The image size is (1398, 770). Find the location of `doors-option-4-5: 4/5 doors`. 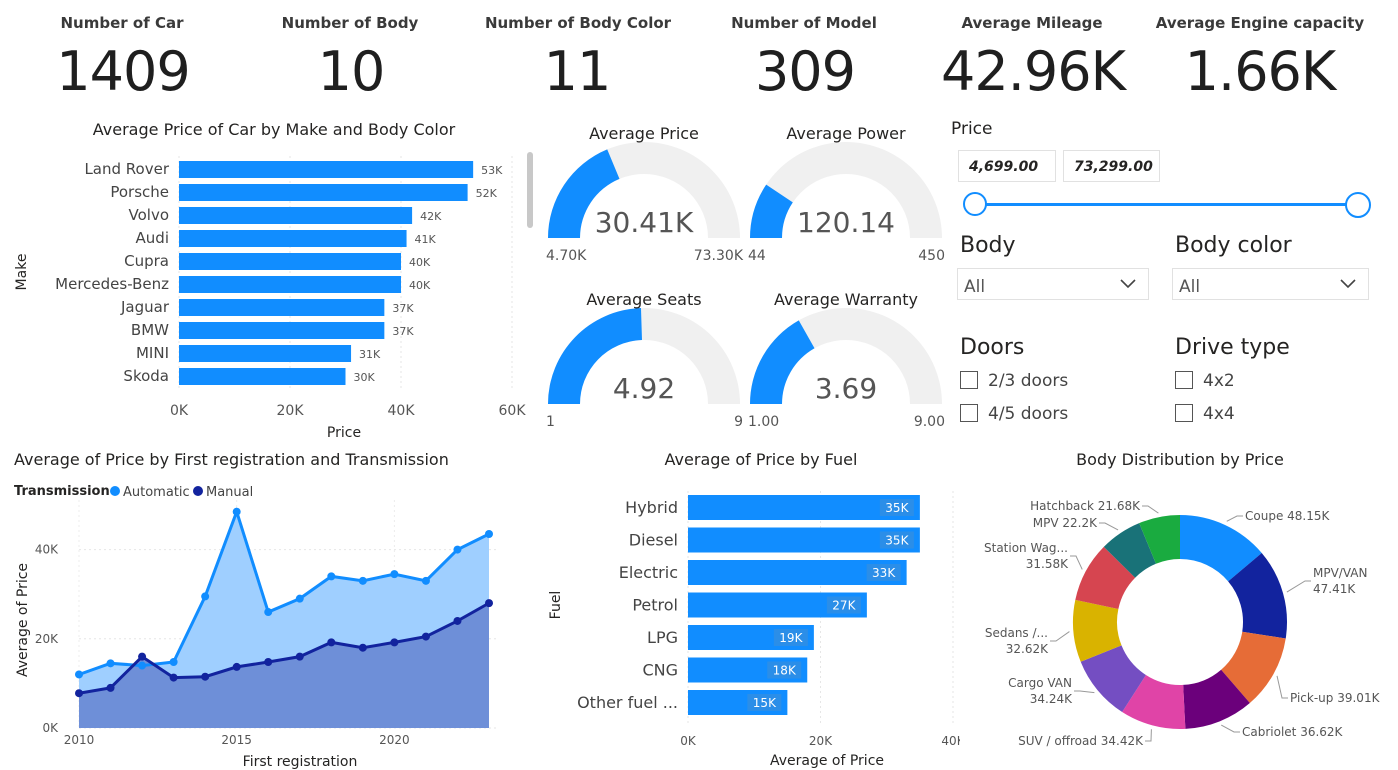

doors-option-4-5: 4/5 doors is located at coordinates (1014, 414).